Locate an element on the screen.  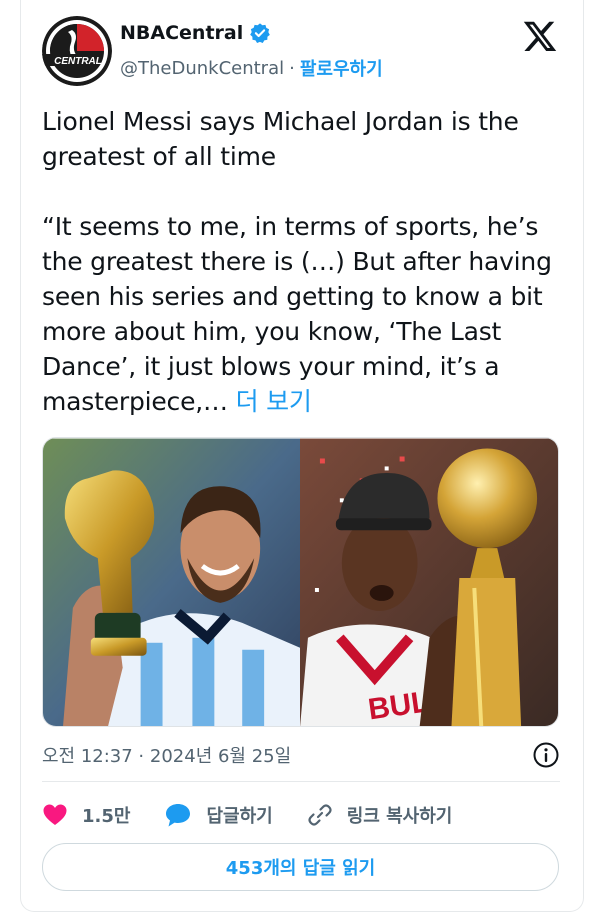
show-more-link: 더 보기 is located at coordinates (274, 401).